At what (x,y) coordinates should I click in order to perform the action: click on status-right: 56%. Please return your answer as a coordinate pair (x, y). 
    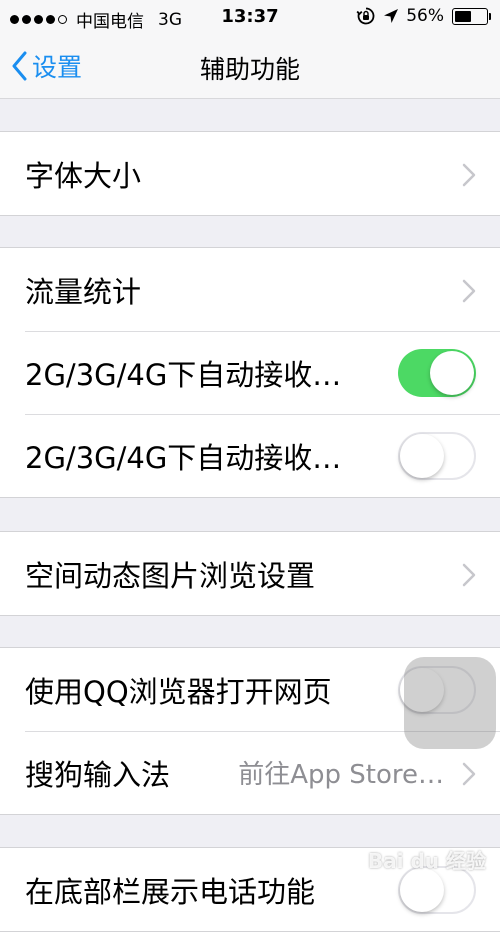
    Looking at the image, I should click on (420, 16).